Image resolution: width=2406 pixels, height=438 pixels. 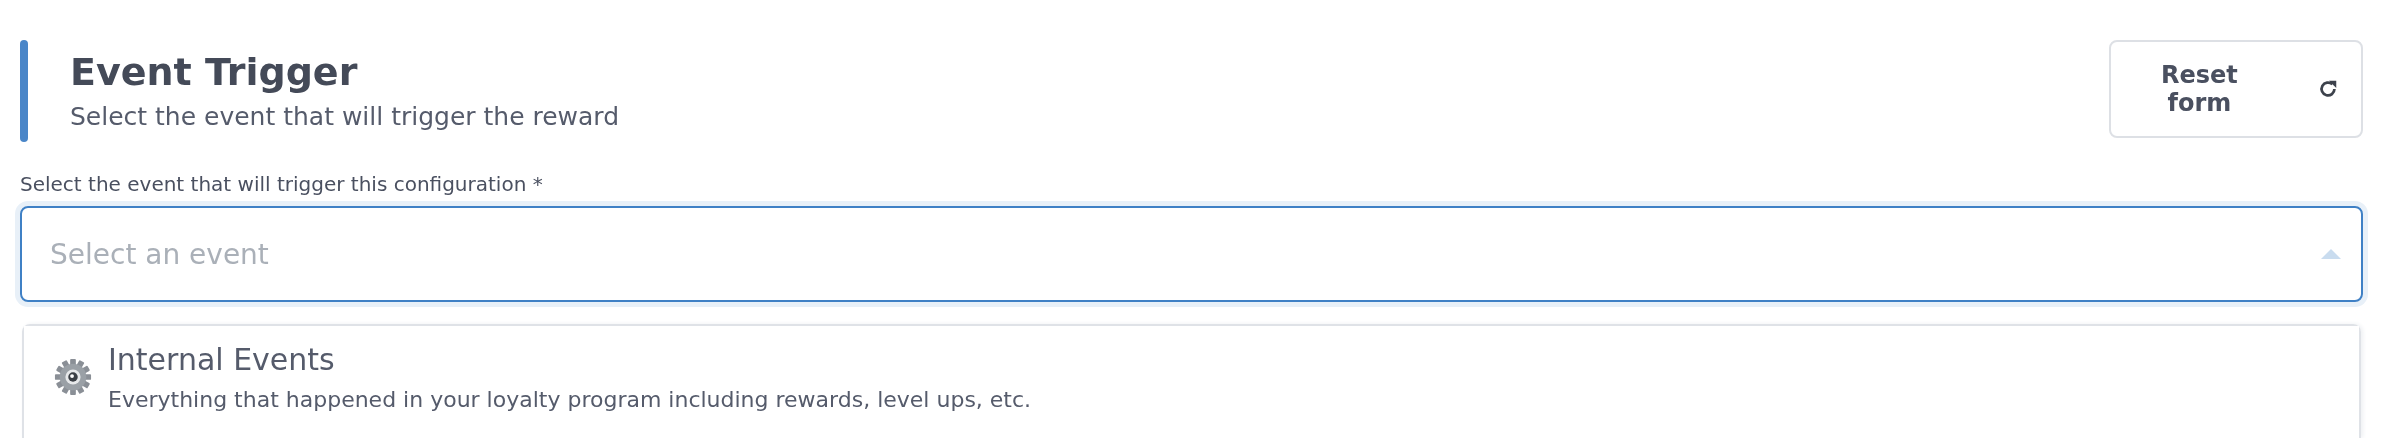 I want to click on section-title: Event Trigger, so click(x=214, y=72).